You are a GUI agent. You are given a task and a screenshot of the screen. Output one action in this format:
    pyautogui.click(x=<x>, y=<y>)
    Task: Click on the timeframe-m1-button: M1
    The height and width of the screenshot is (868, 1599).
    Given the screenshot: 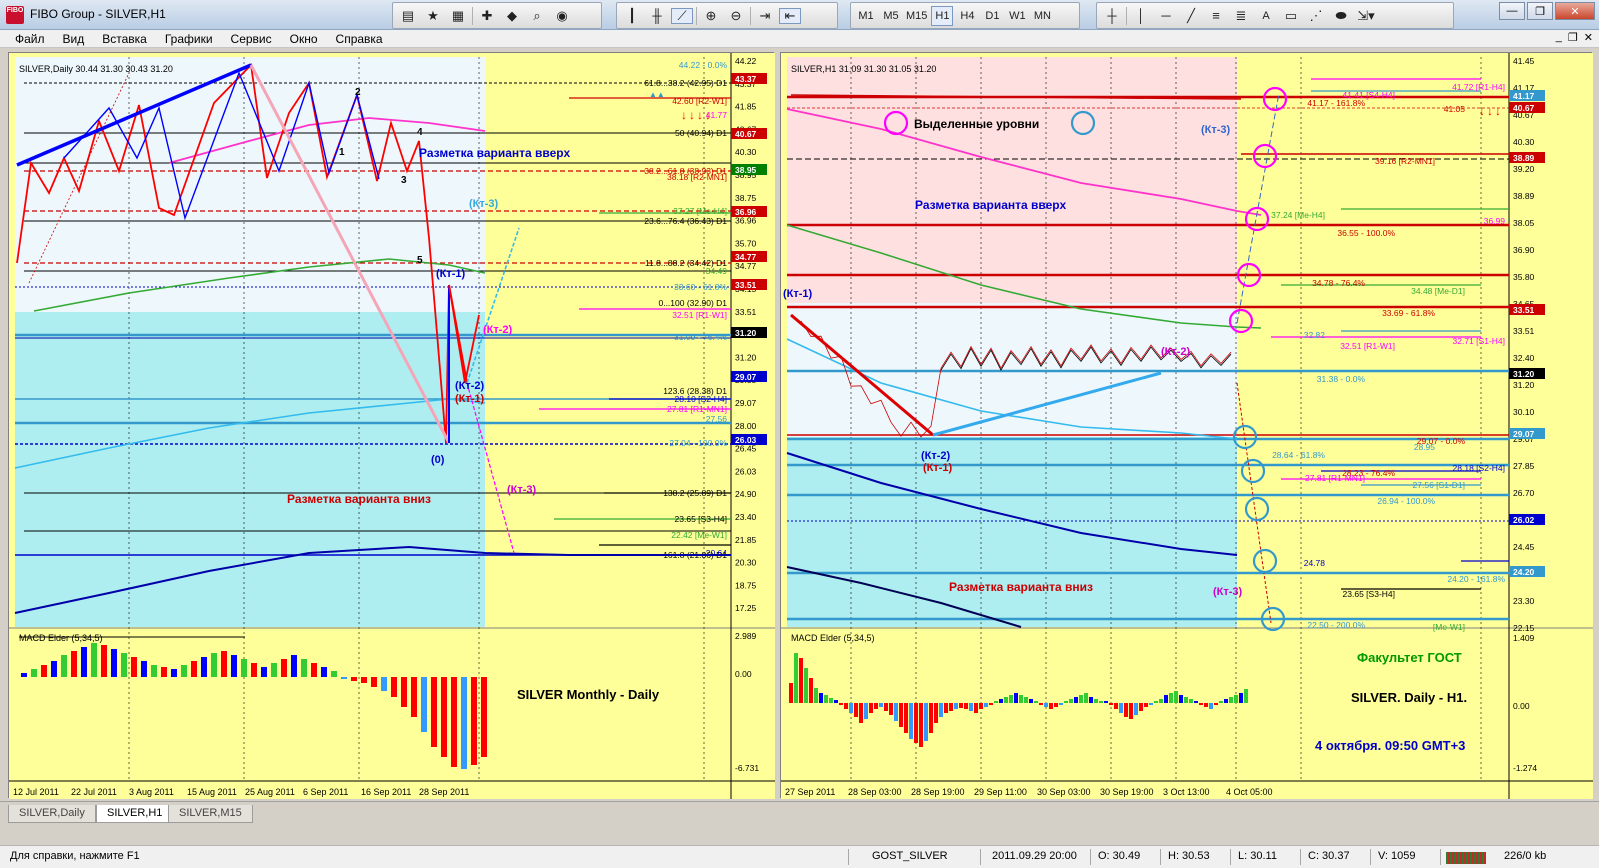 What is the action you would take?
    pyautogui.click(x=866, y=16)
    